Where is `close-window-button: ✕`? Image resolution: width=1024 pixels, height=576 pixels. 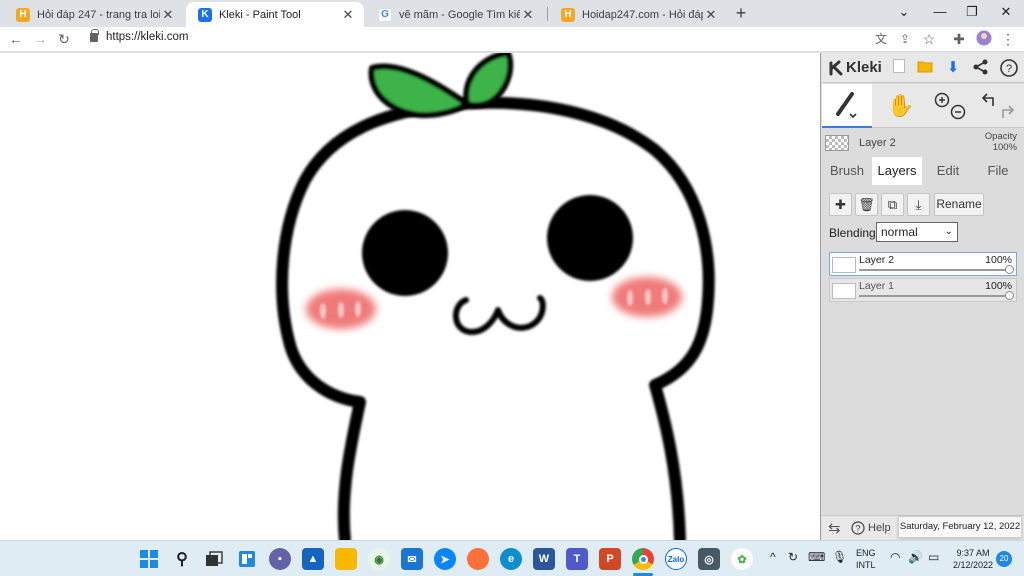
close-window-button: ✕ is located at coordinates (1006, 12).